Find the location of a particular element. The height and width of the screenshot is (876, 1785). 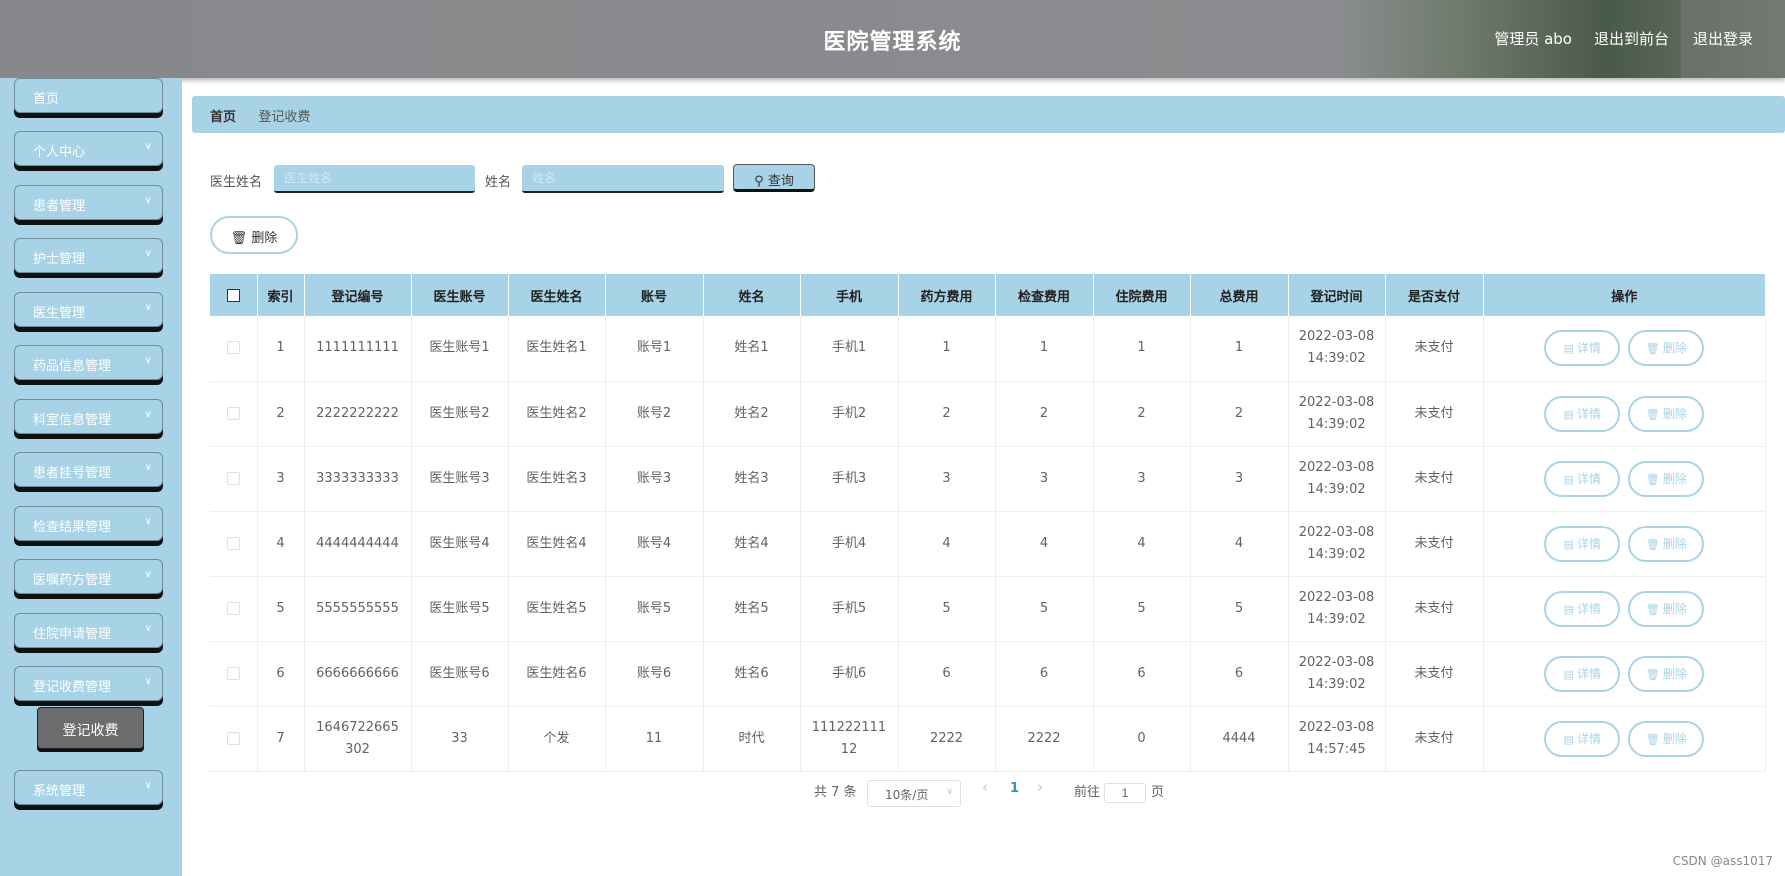

logout-button: 退出登录 is located at coordinates (1733, 39).